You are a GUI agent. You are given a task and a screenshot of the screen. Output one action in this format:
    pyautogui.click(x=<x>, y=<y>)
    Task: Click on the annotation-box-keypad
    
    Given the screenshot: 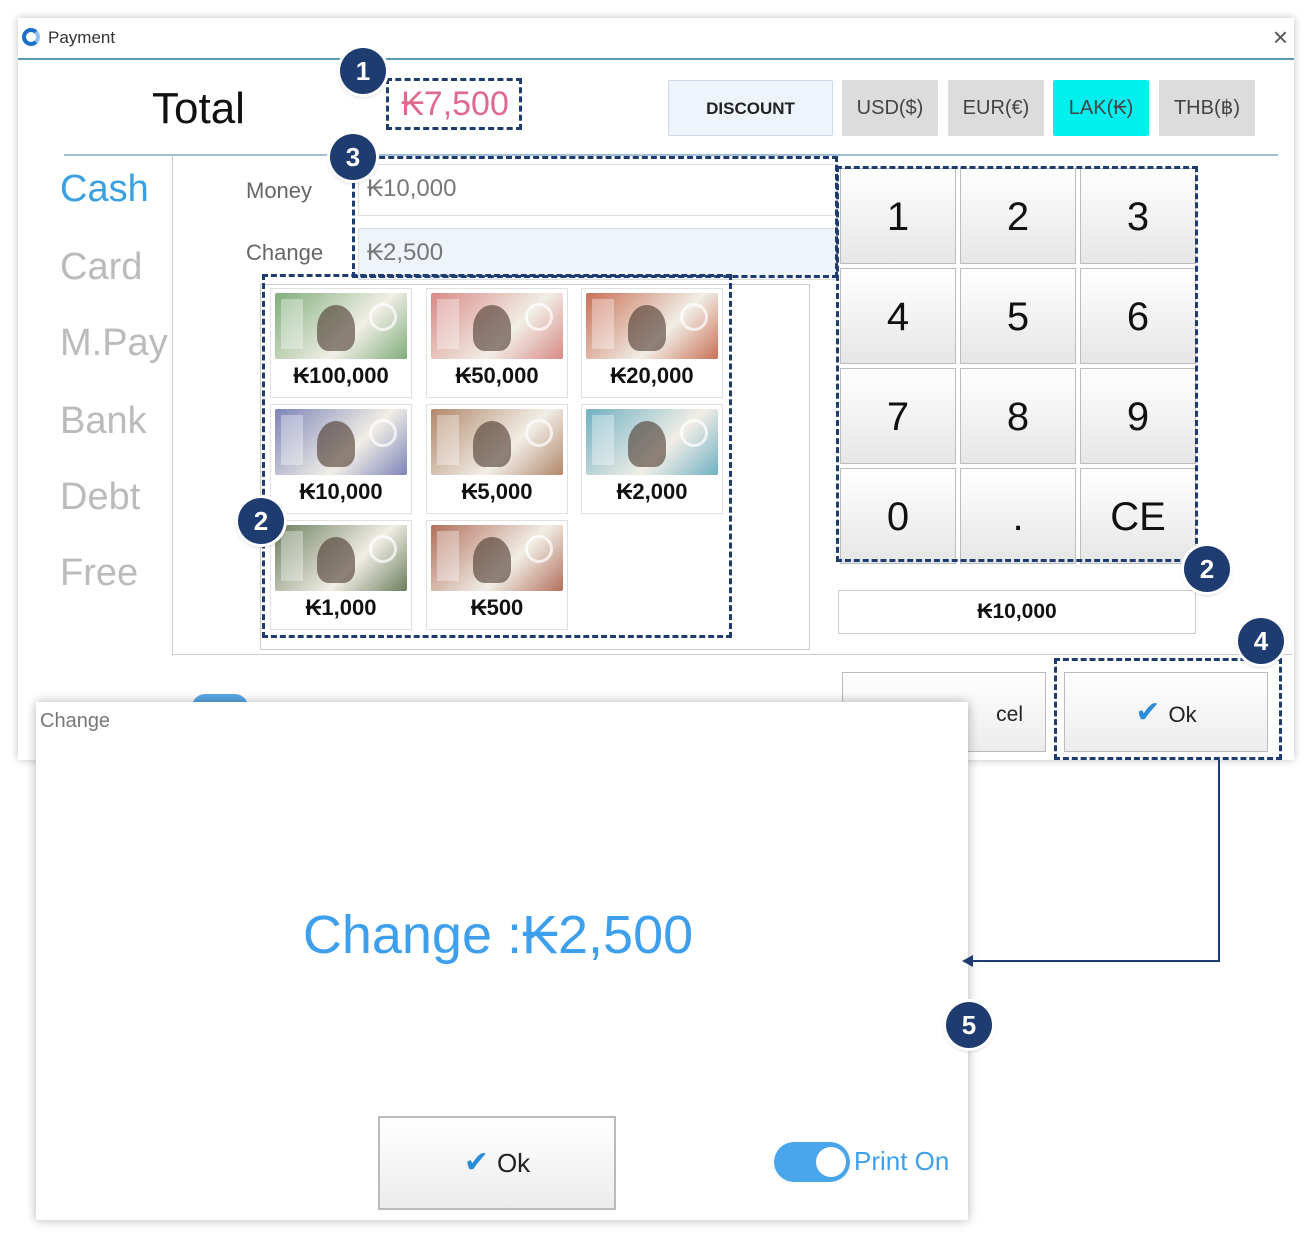 What is the action you would take?
    pyautogui.click(x=1017, y=364)
    